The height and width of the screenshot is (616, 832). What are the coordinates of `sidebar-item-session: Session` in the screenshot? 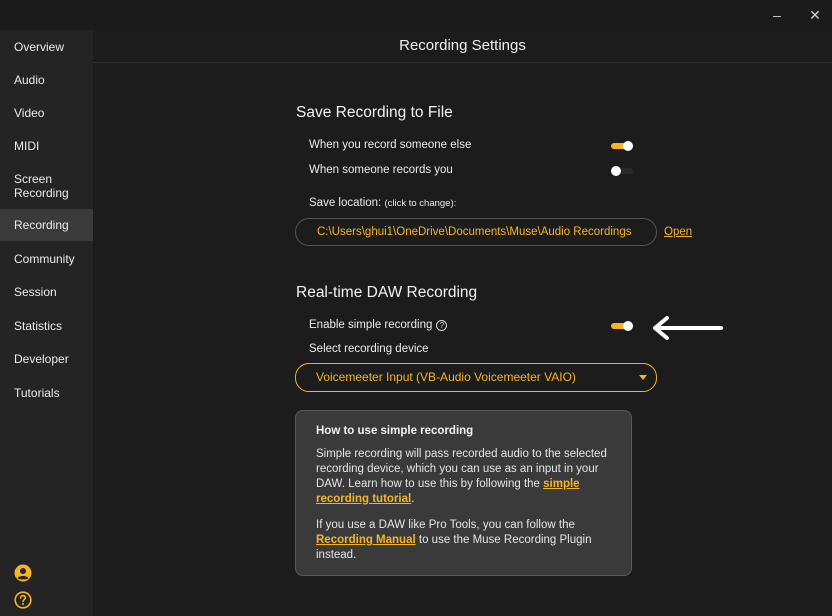 It's located at (46, 291).